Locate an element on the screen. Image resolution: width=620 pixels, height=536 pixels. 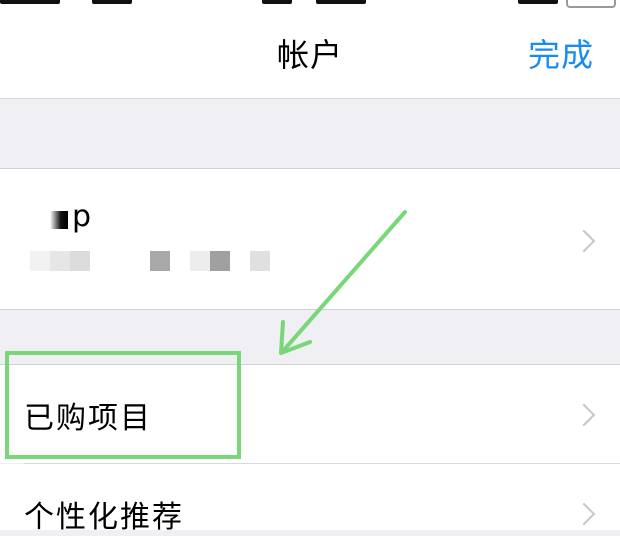
account-name: p is located at coordinates (82, 216).